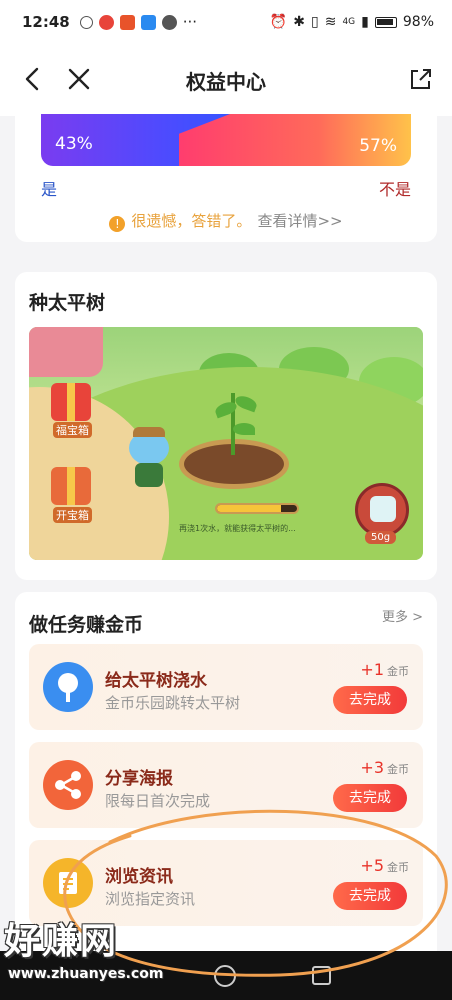  Describe the element at coordinates (226, 140) in the screenshot. I see `vote-ratio-bar: 43% 57%` at that location.